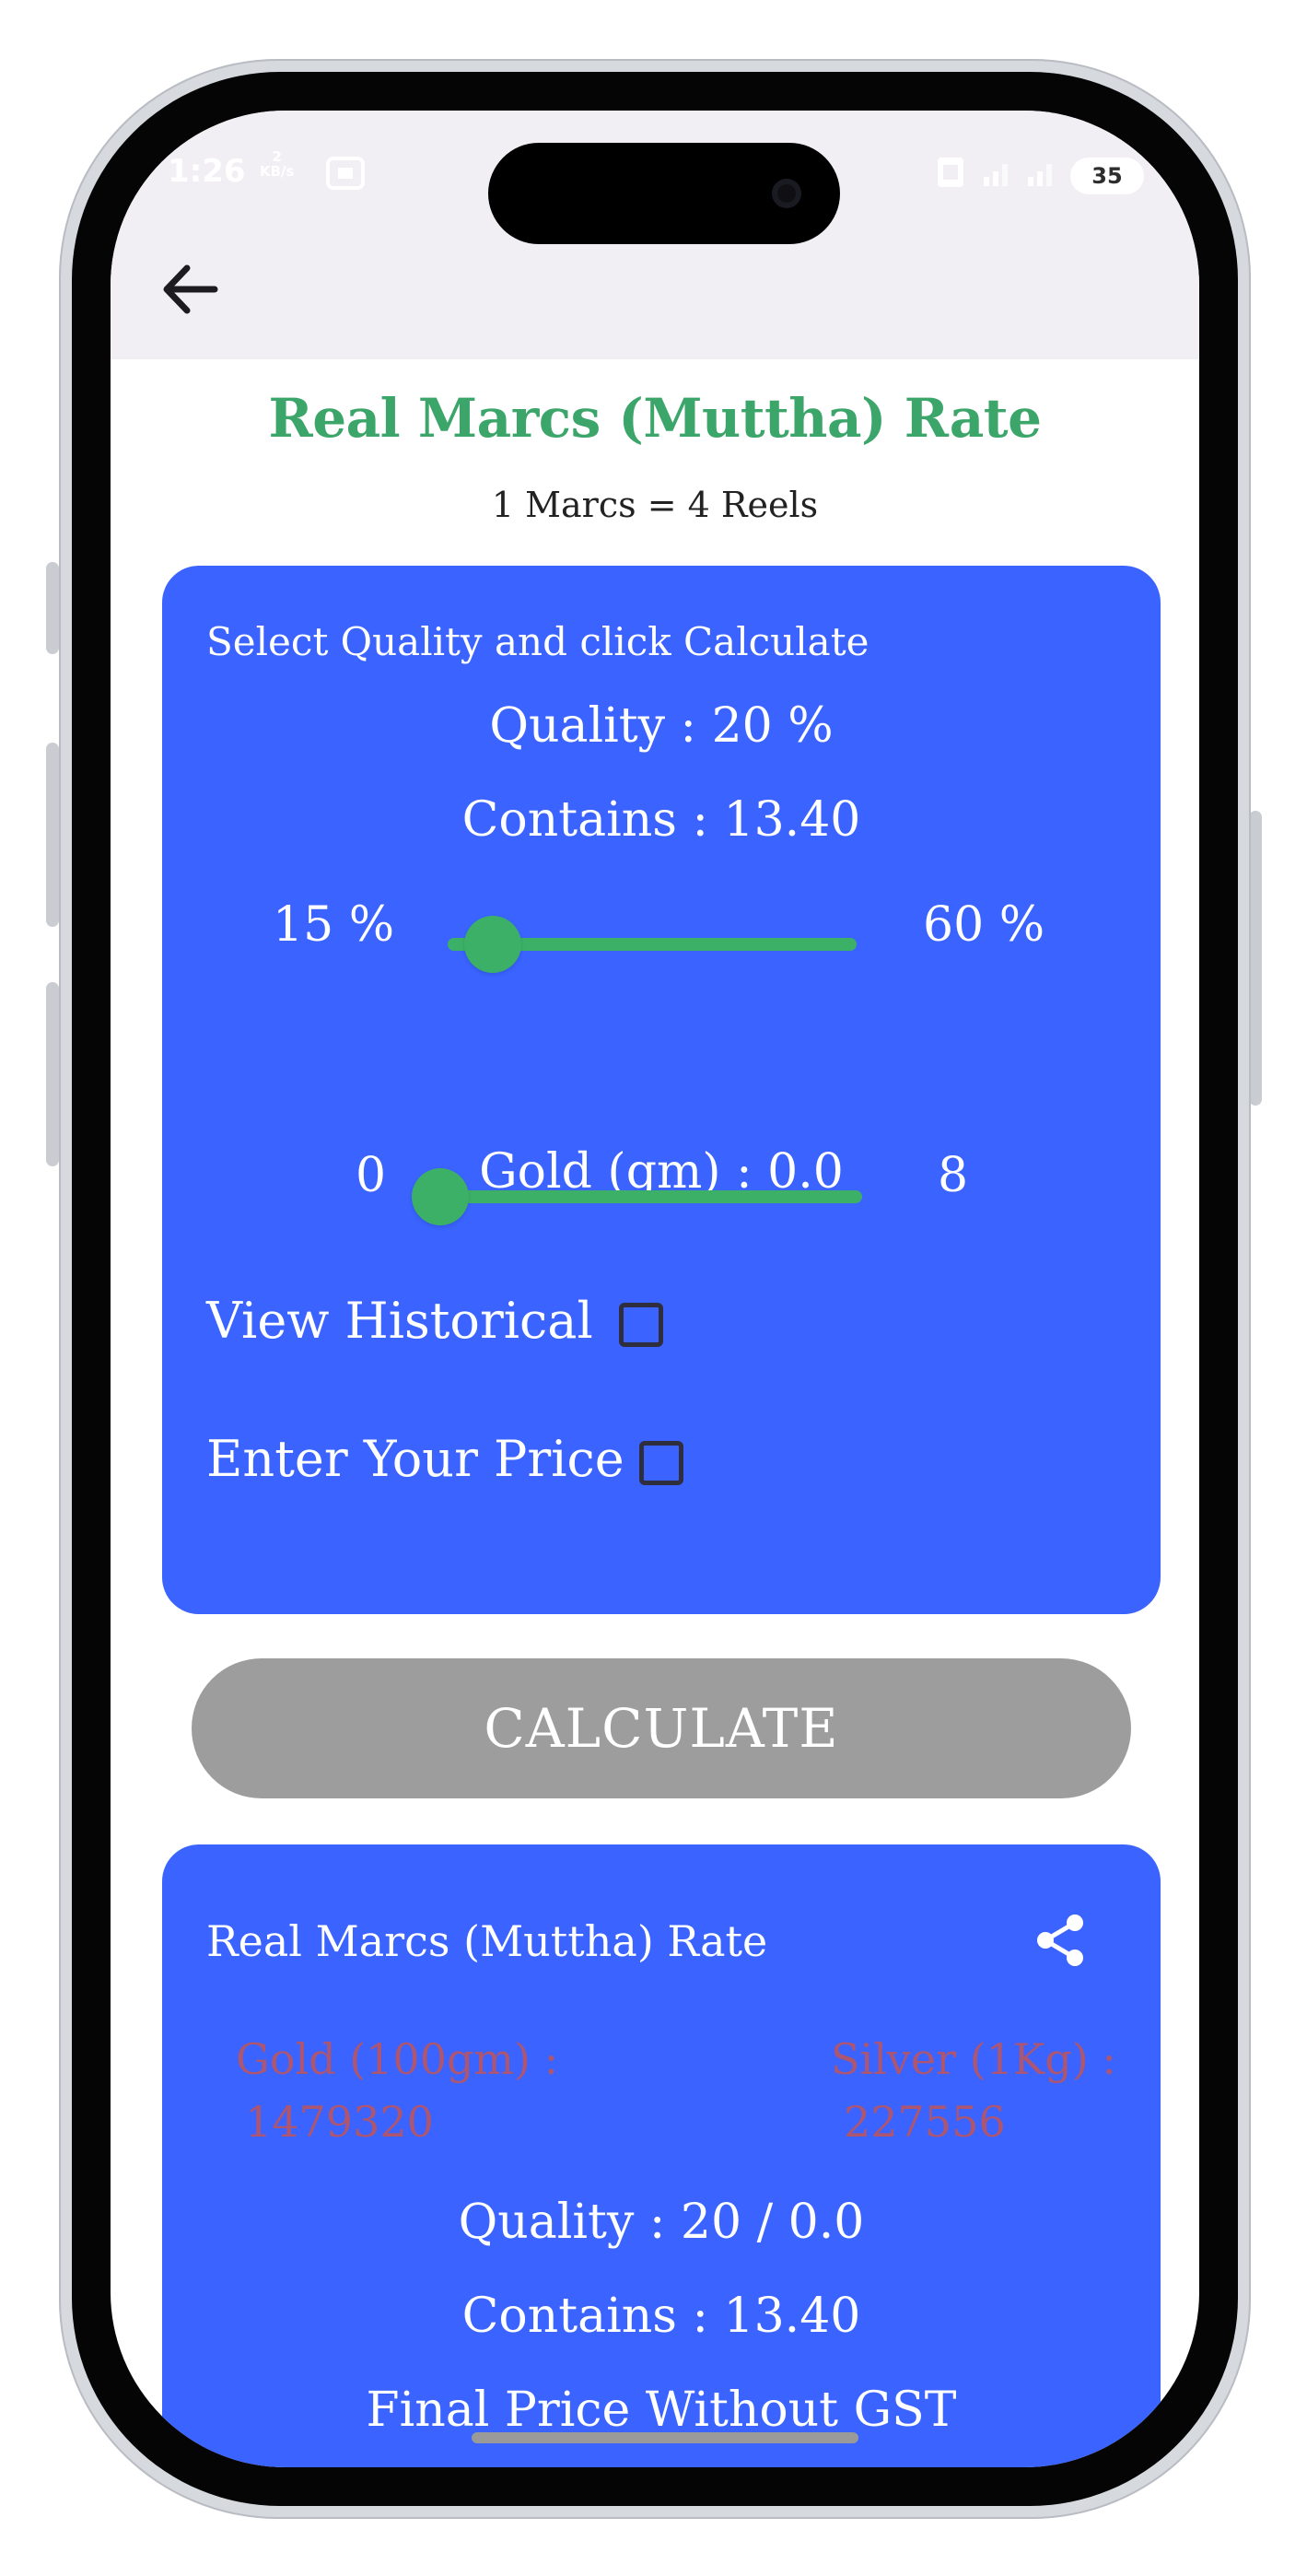 Image resolution: width=1307 pixels, height=2576 pixels. I want to click on share-icon, so click(1060, 1940).